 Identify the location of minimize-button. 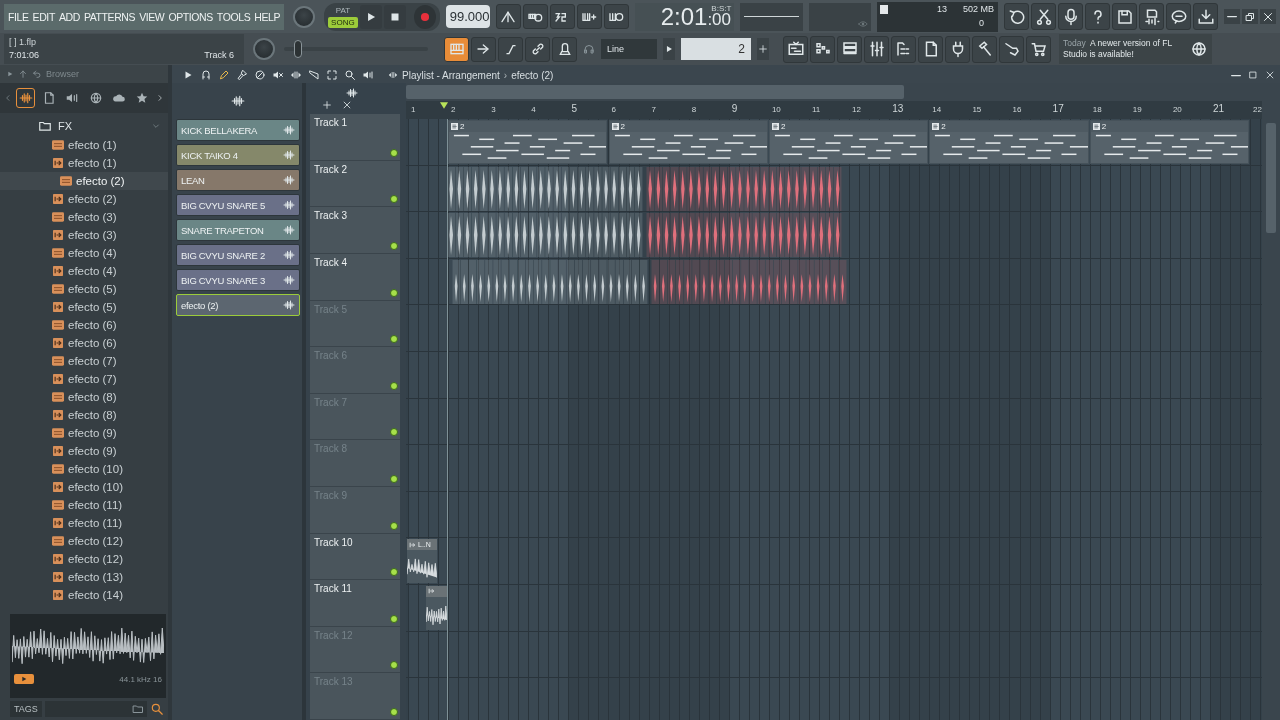
(1232, 16).